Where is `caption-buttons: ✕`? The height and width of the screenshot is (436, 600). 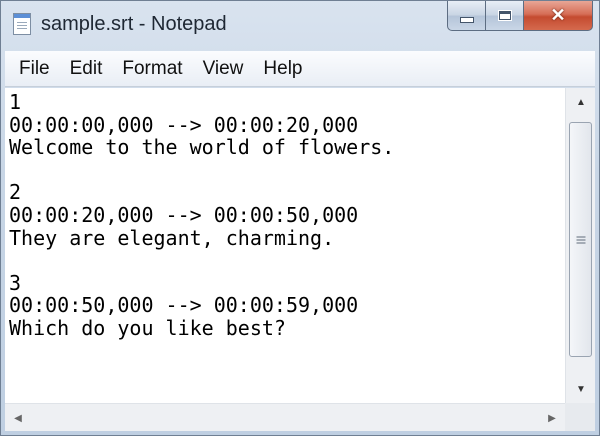 caption-buttons: ✕ is located at coordinates (520, 16).